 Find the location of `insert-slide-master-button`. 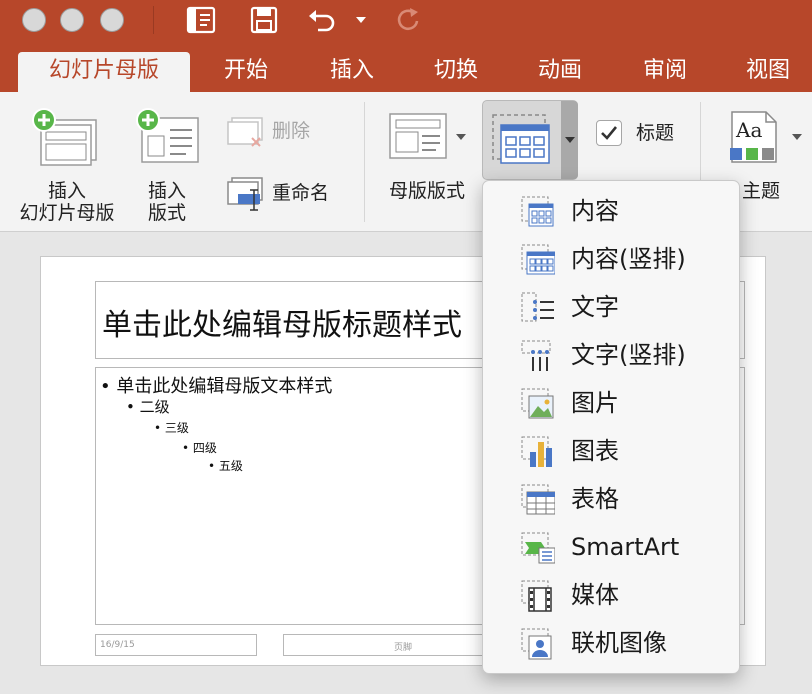

insert-slide-master-button is located at coordinates (66, 138).